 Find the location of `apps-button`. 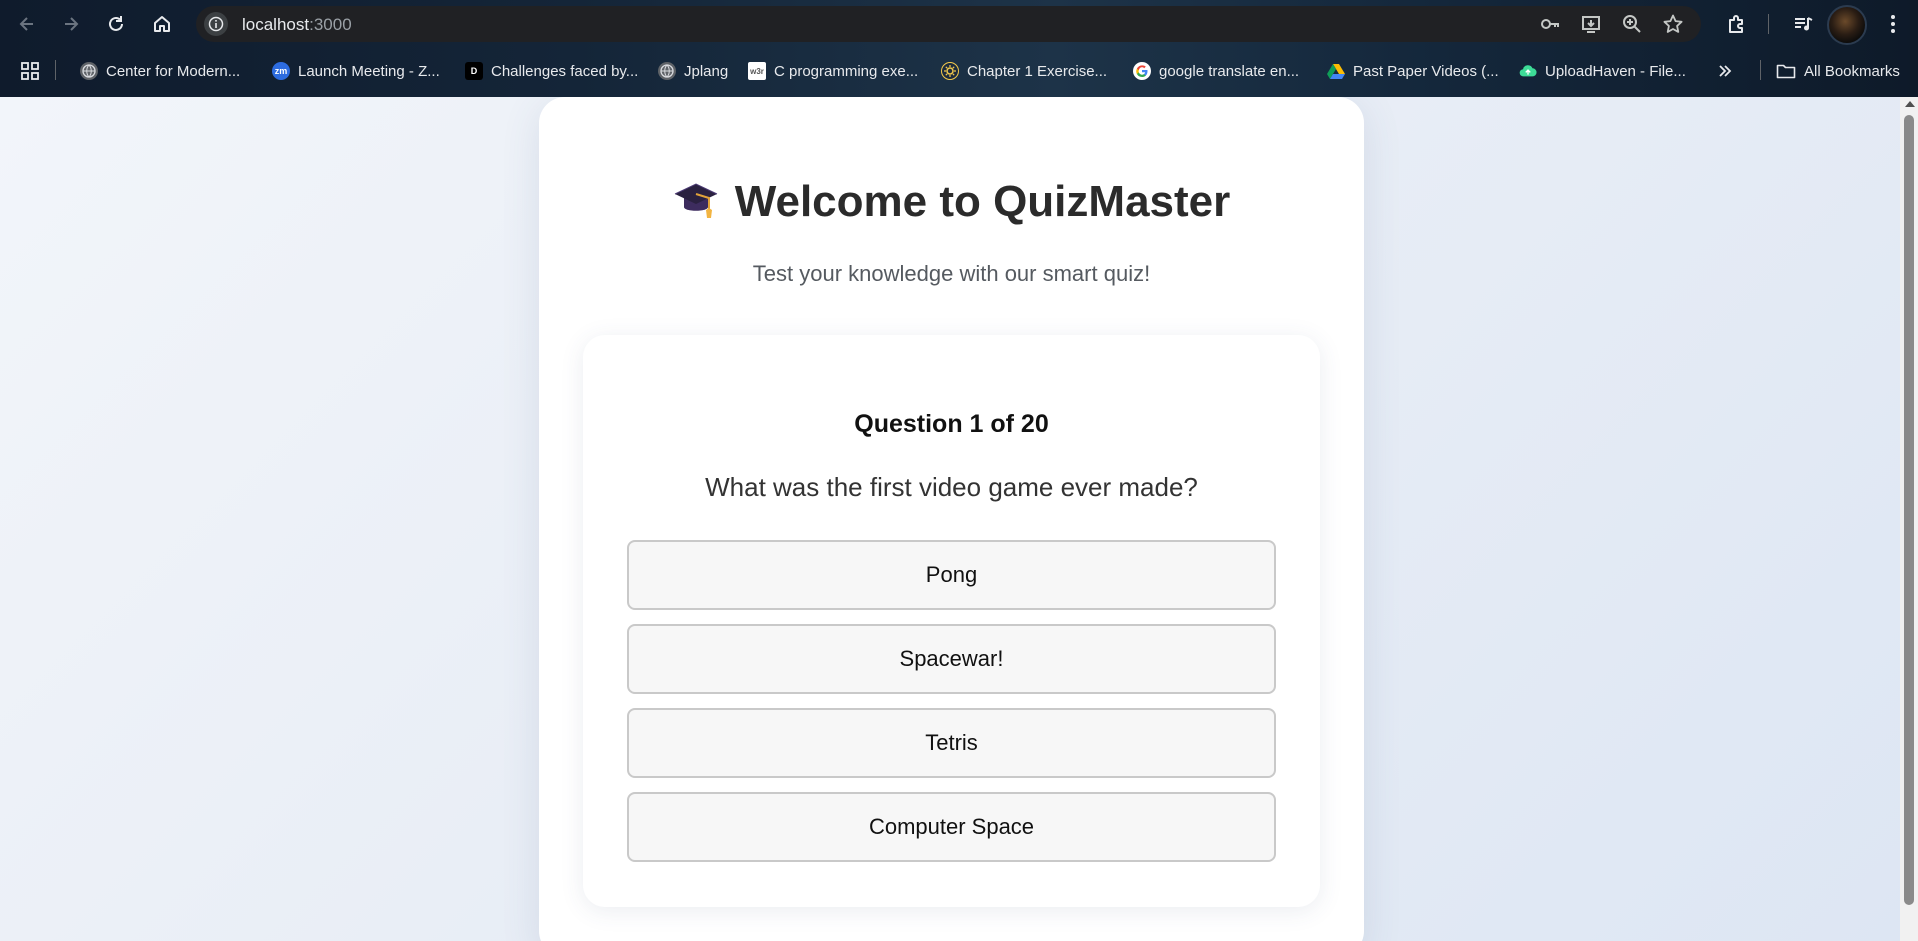

apps-button is located at coordinates (30, 71).